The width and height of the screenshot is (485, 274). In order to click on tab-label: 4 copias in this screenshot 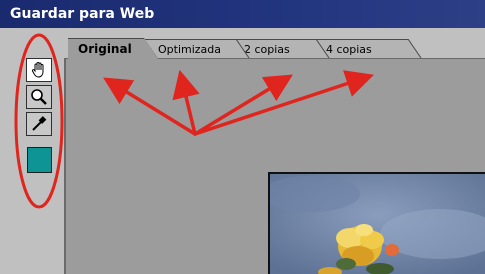, I will do `click(349, 49)`.